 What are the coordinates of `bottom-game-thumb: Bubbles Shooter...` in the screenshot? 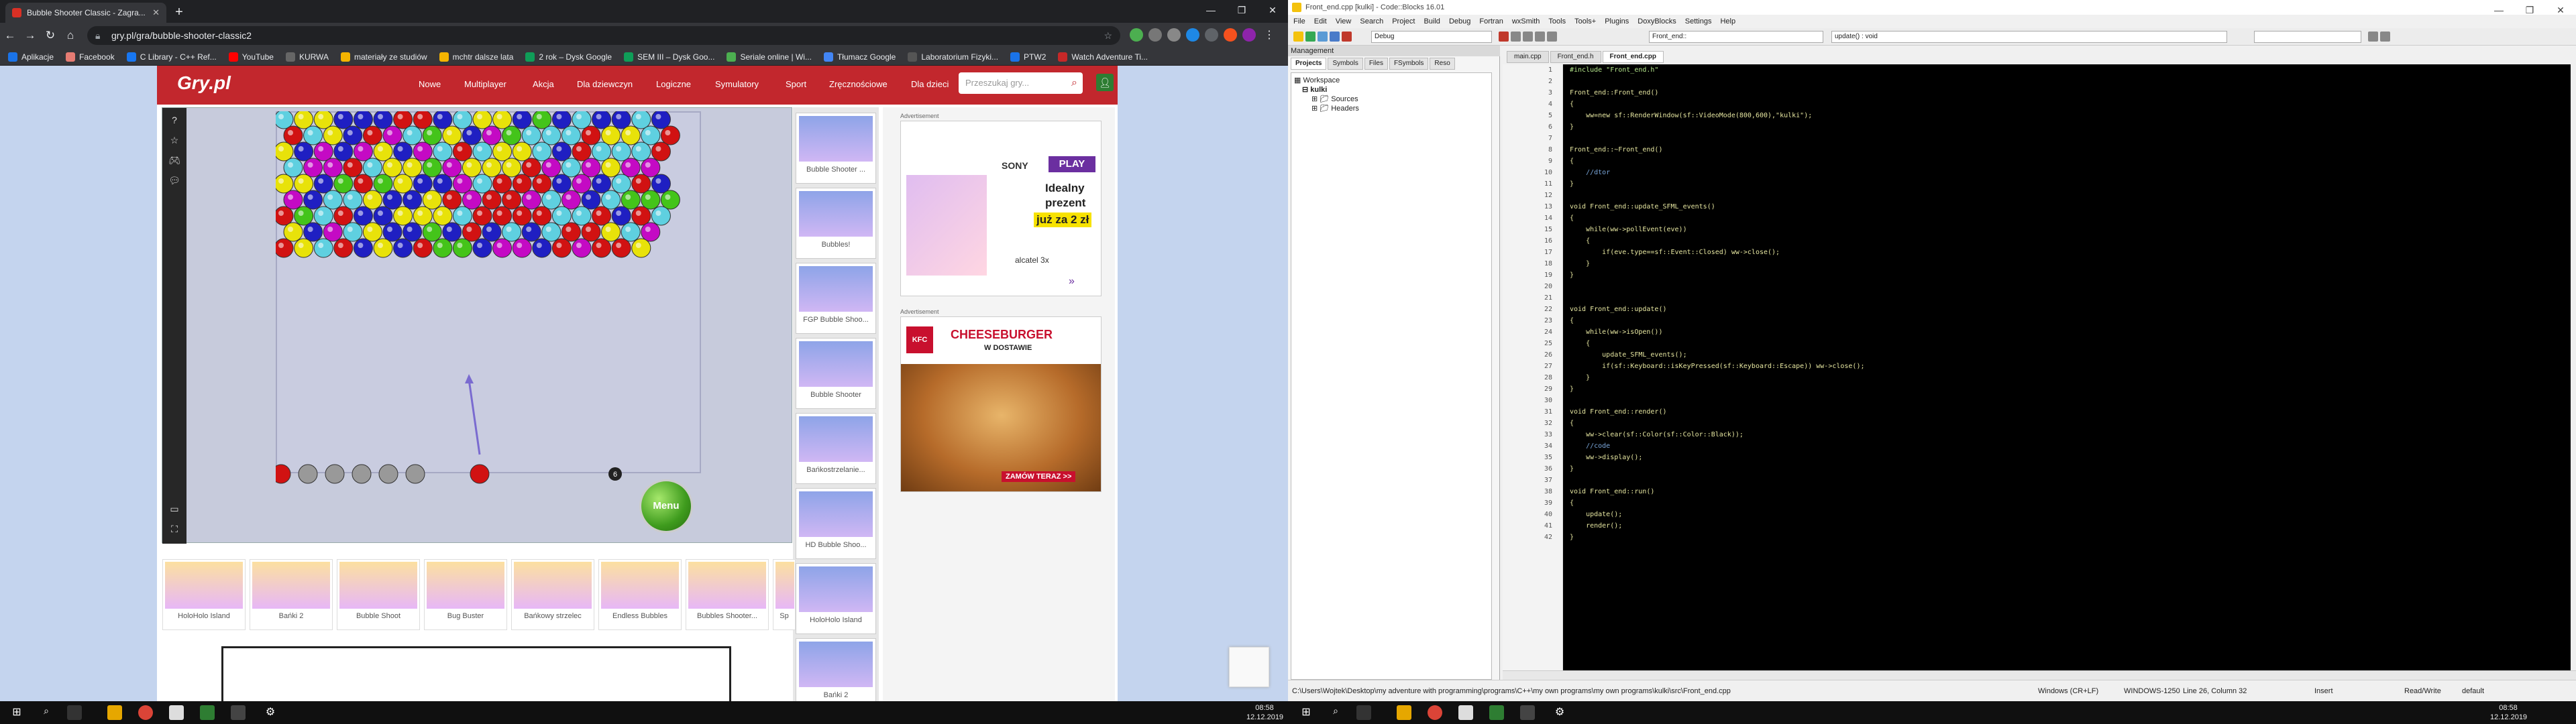 It's located at (727, 594).